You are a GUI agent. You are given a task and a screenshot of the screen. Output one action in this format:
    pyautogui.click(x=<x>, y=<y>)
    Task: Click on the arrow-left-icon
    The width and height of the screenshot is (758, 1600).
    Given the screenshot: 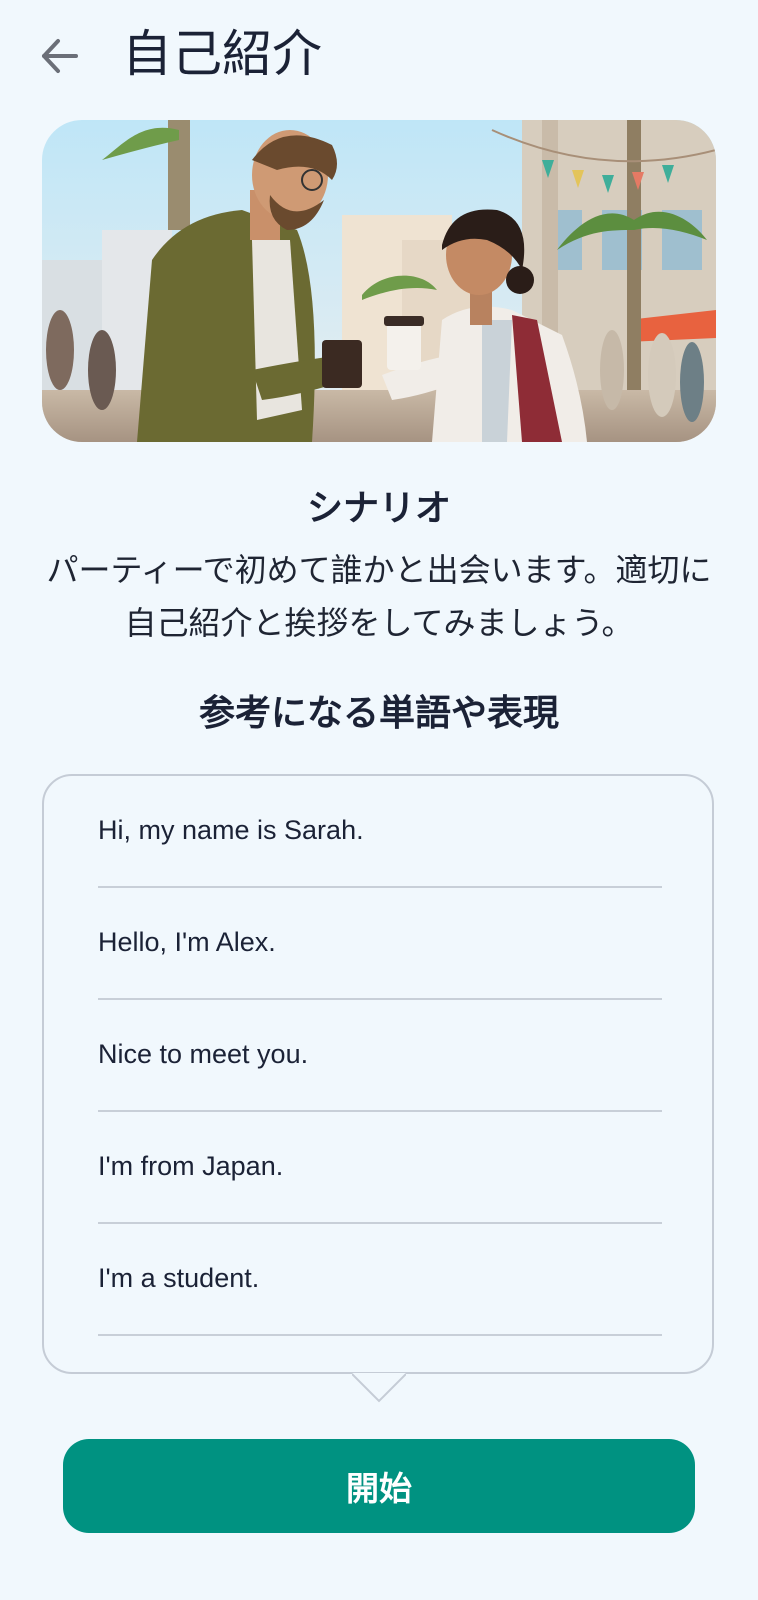 What is the action you would take?
    pyautogui.click(x=60, y=56)
    